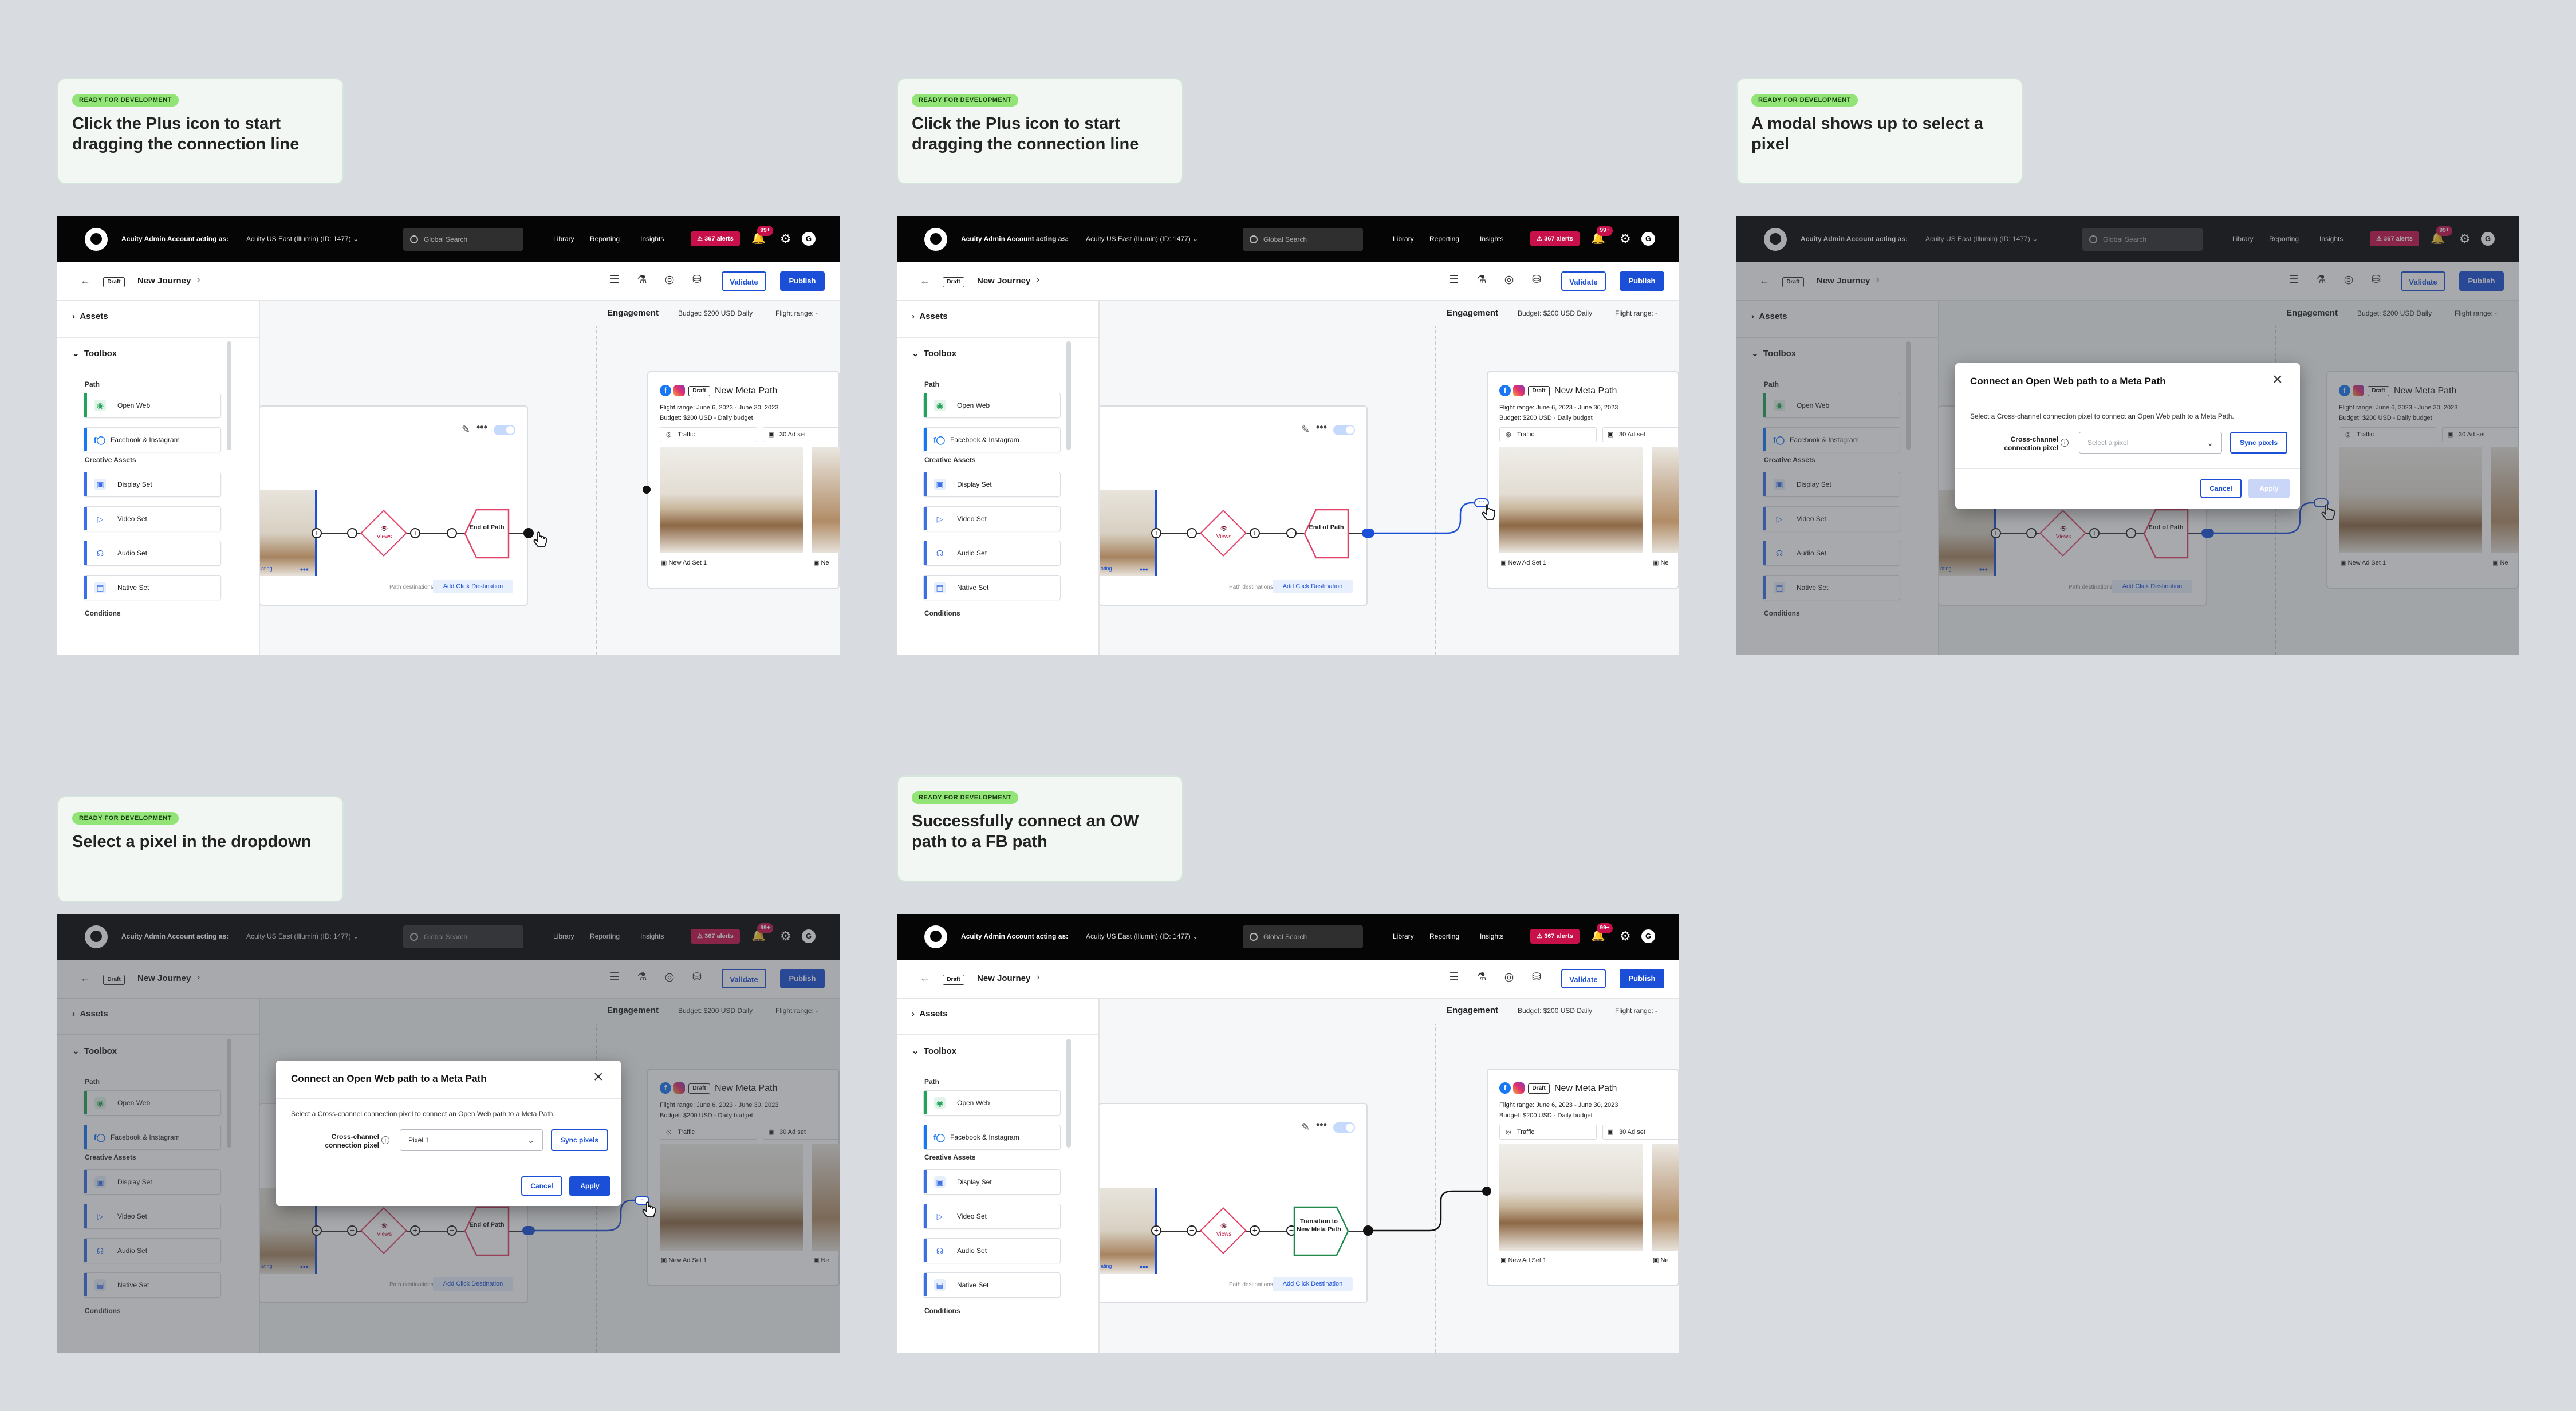  I want to click on nav-insights: Insights, so click(652, 239).